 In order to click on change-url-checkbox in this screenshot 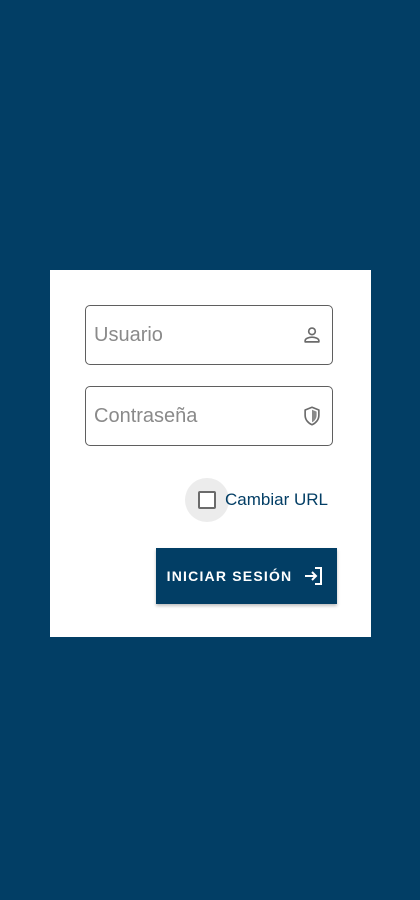, I will do `click(207, 500)`.